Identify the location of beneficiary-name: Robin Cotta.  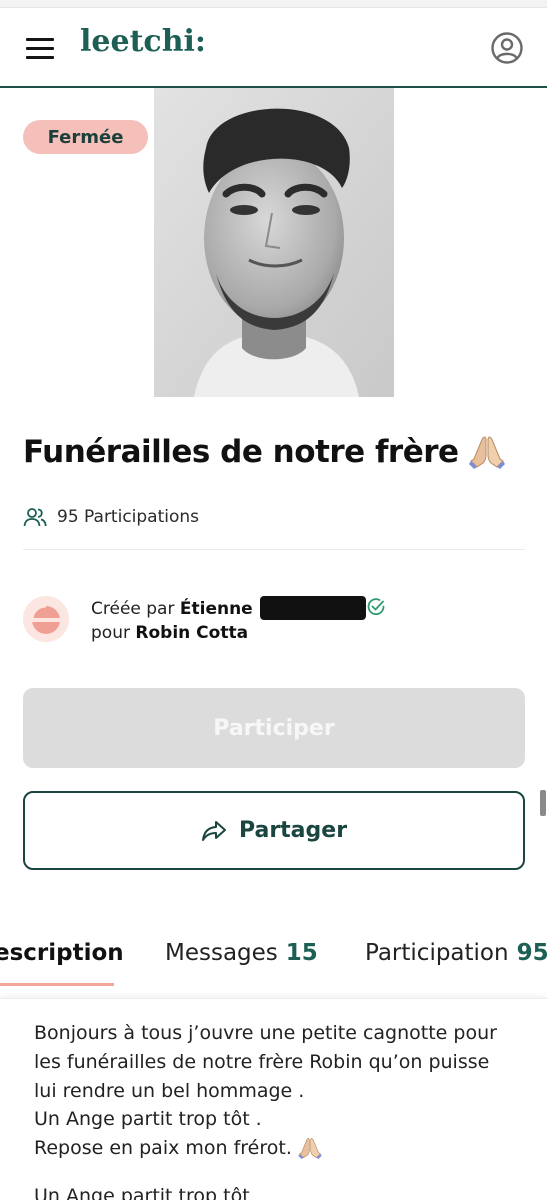
(192, 633).